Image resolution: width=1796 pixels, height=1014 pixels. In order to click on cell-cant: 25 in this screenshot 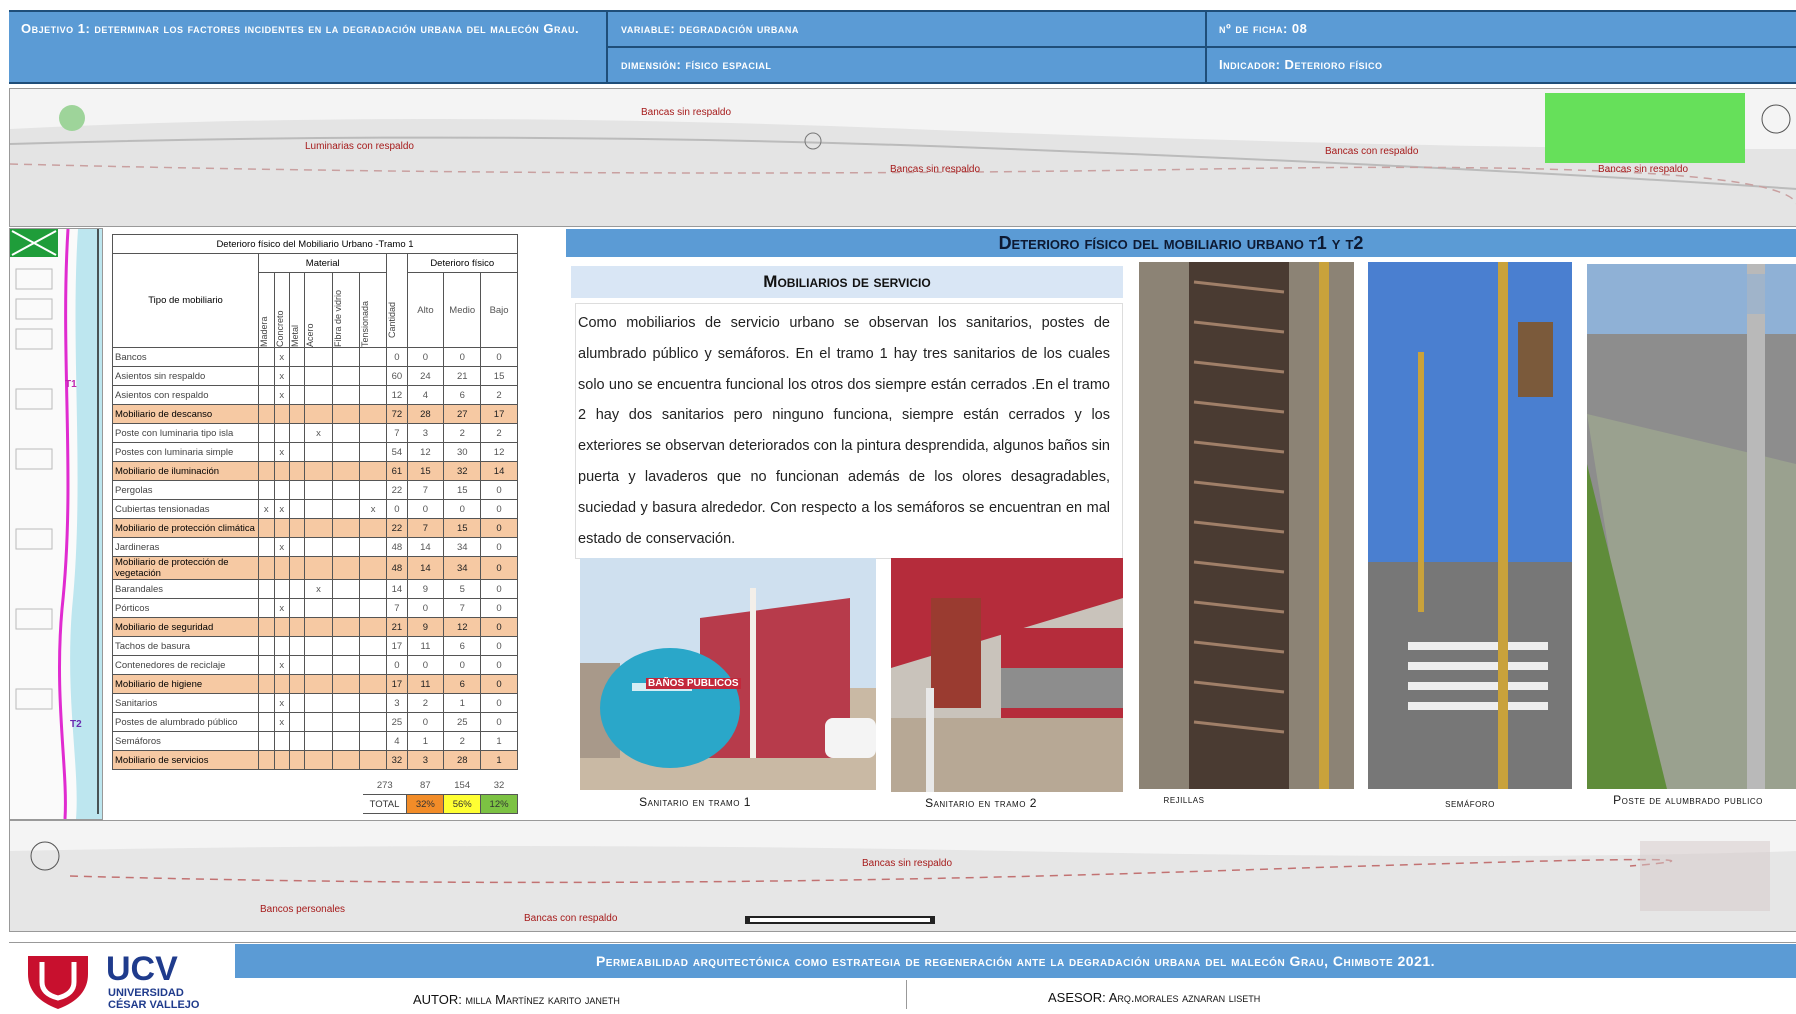, I will do `click(397, 722)`.